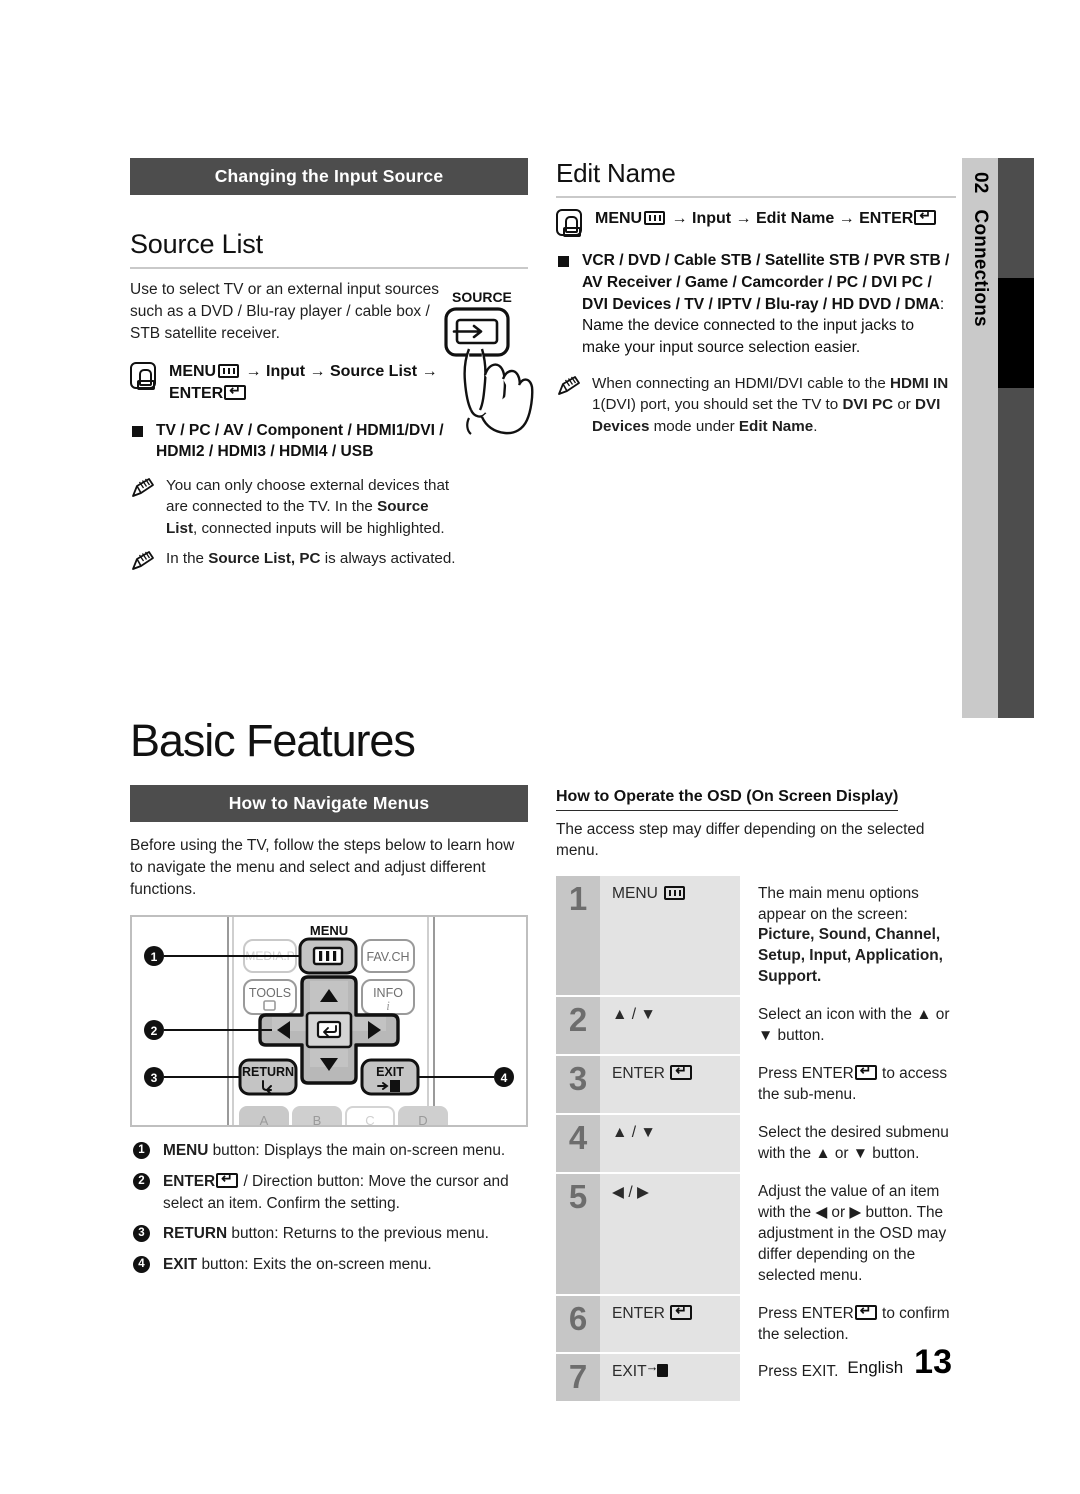 The image size is (1080, 1494). Describe the element at coordinates (504, 1078) in the screenshot. I see `svg-text: 4` at that location.